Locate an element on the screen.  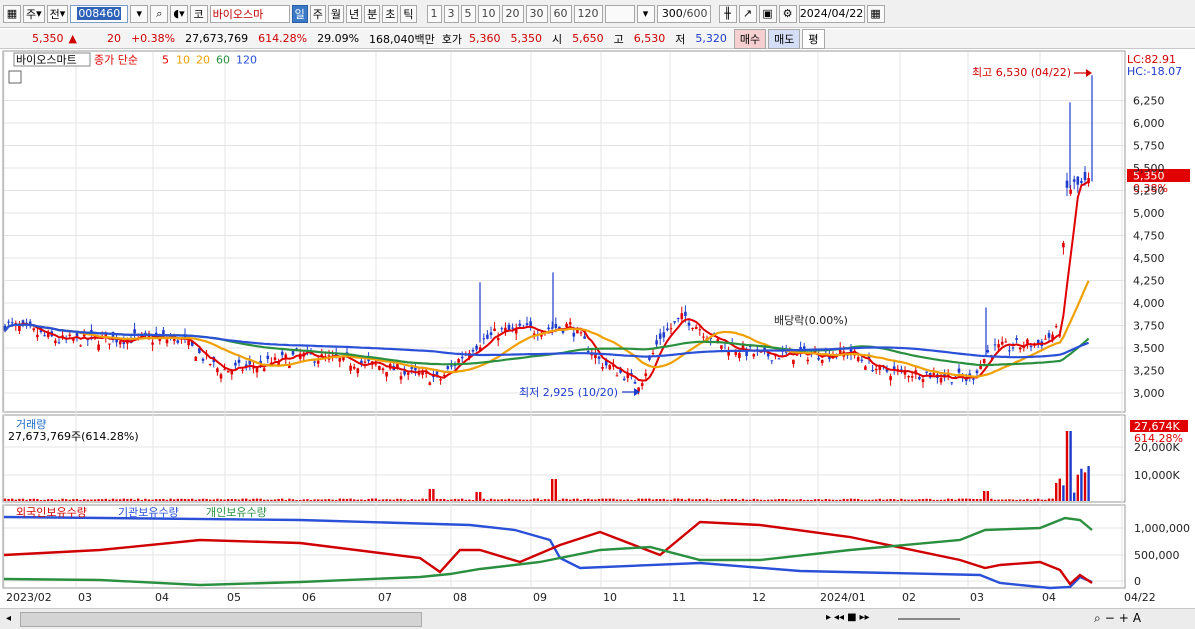
interval-120: 120 is located at coordinates (588, 13).